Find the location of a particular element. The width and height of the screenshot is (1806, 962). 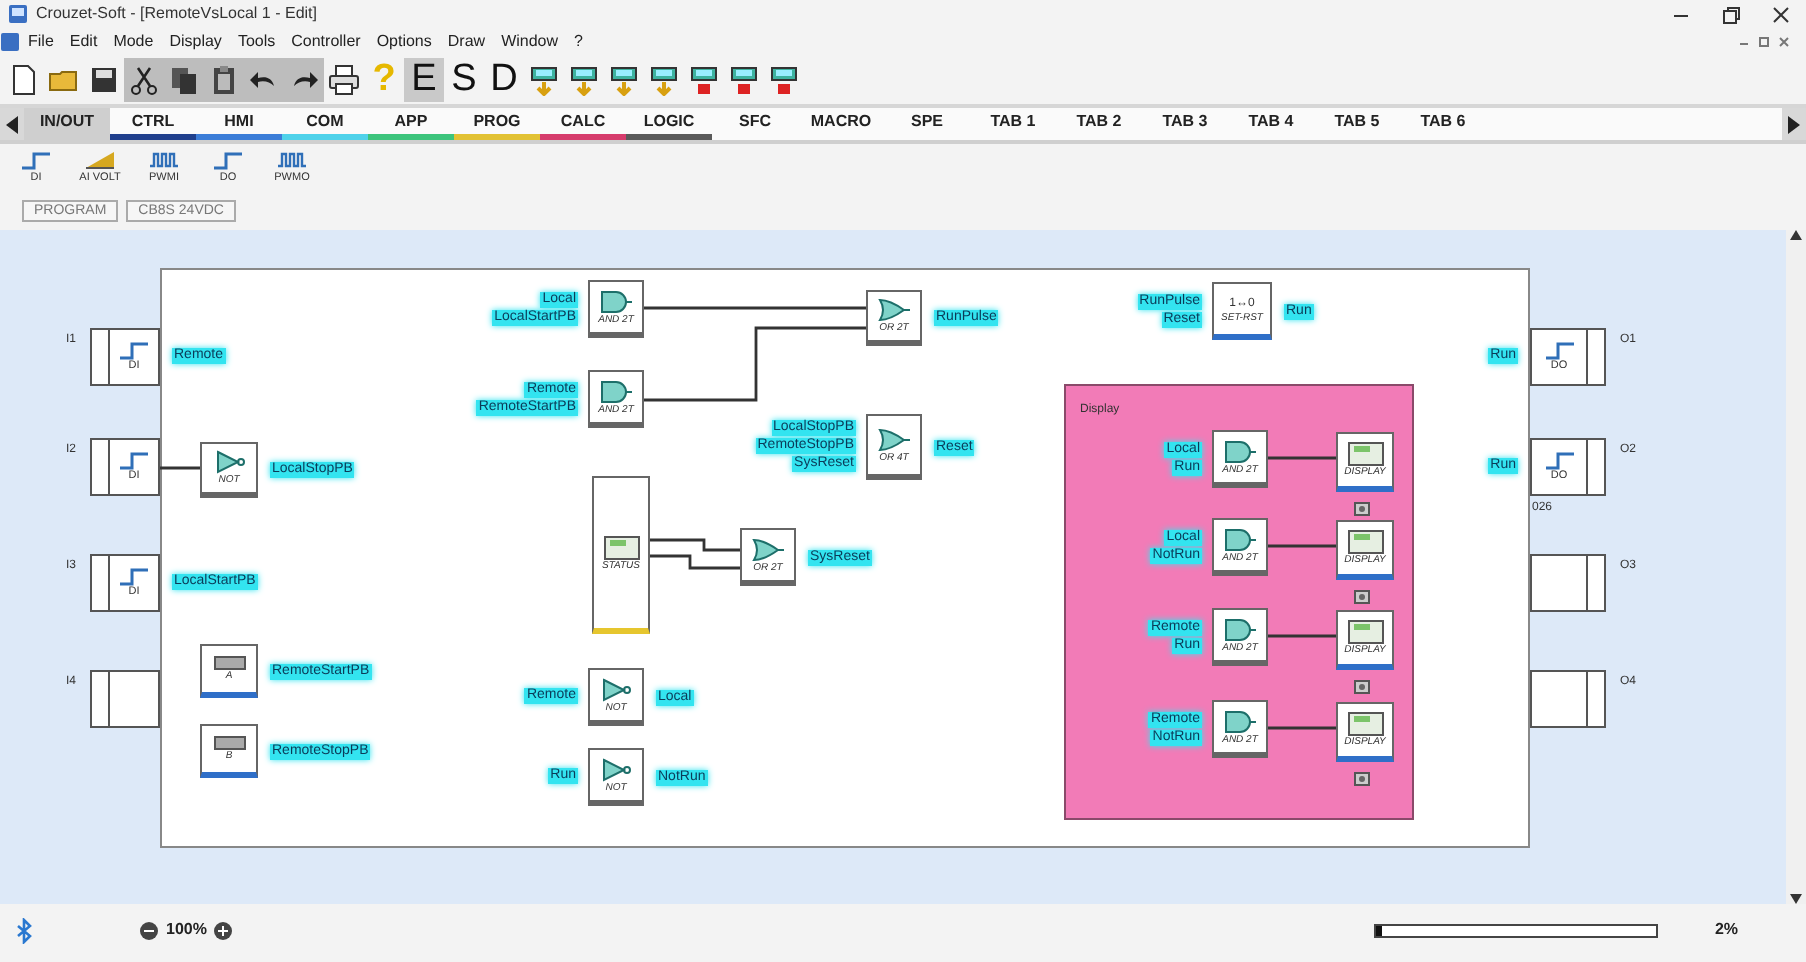

tab: PROG is located at coordinates (497, 124).